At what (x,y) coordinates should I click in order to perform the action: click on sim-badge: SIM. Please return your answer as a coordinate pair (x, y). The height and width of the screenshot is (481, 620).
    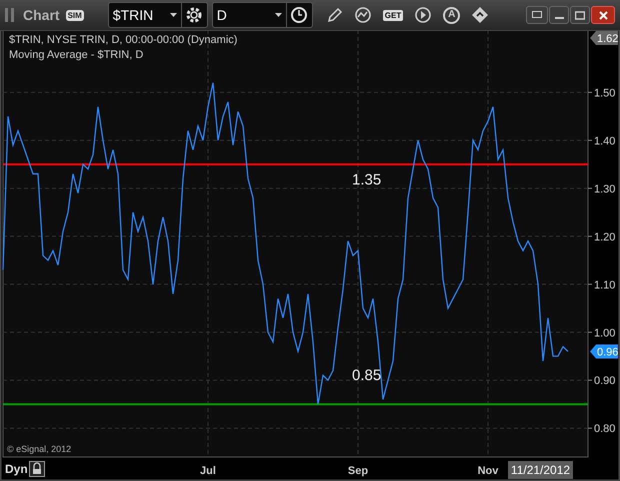
    Looking at the image, I should click on (75, 15).